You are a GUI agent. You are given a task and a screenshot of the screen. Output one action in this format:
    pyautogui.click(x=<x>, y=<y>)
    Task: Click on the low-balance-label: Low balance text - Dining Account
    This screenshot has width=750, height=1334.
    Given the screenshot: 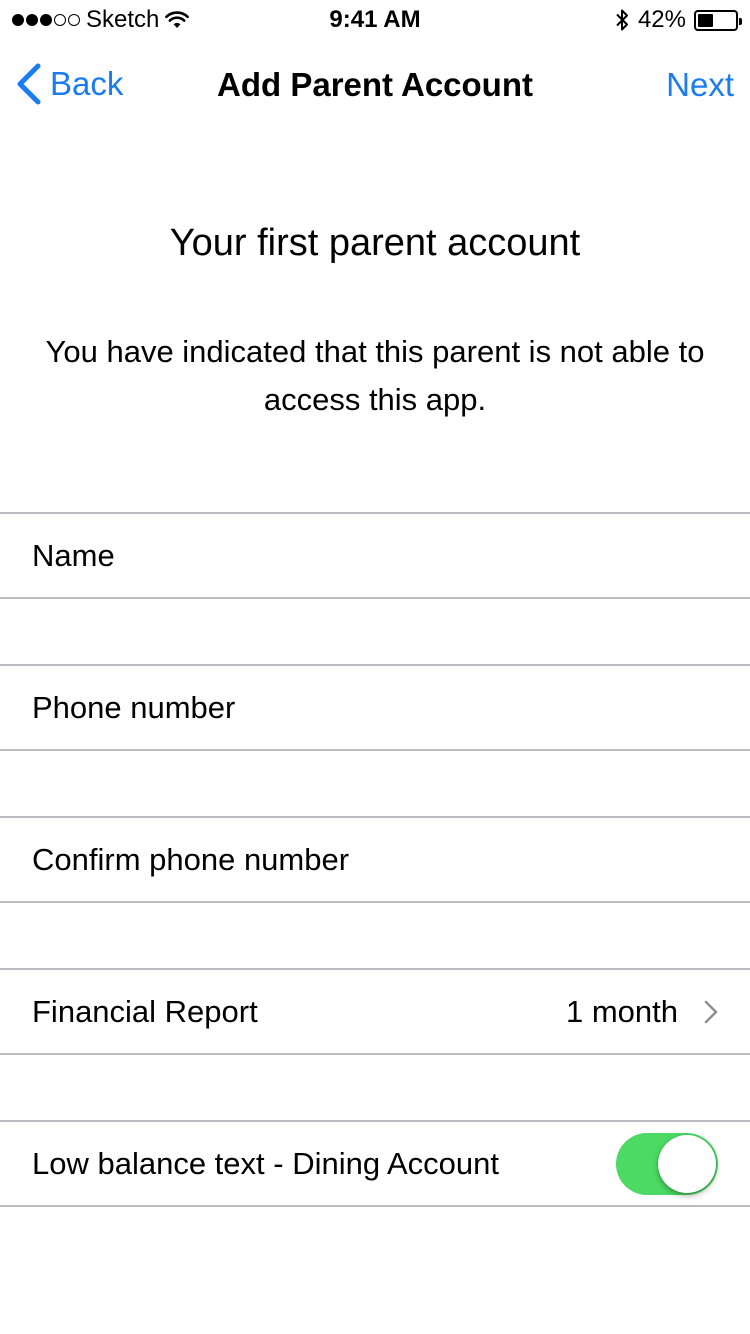 What is the action you would take?
    pyautogui.click(x=265, y=1163)
    